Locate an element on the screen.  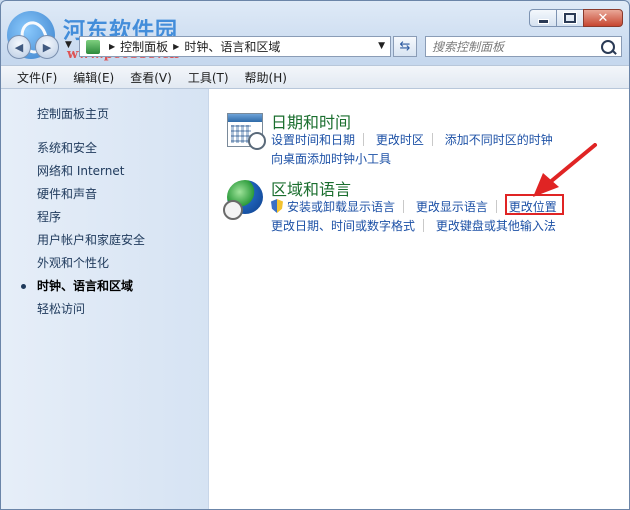
category-clock-language-region: 时钟、语言和区域 is located at coordinates (104, 286).